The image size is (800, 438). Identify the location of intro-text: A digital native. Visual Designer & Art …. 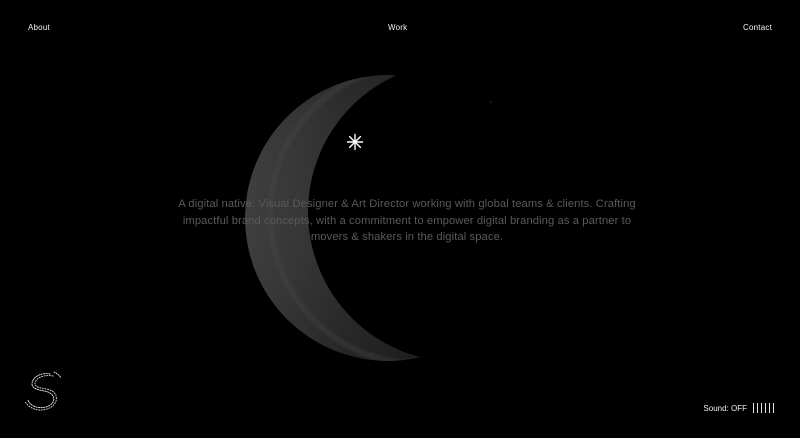
(407, 221).